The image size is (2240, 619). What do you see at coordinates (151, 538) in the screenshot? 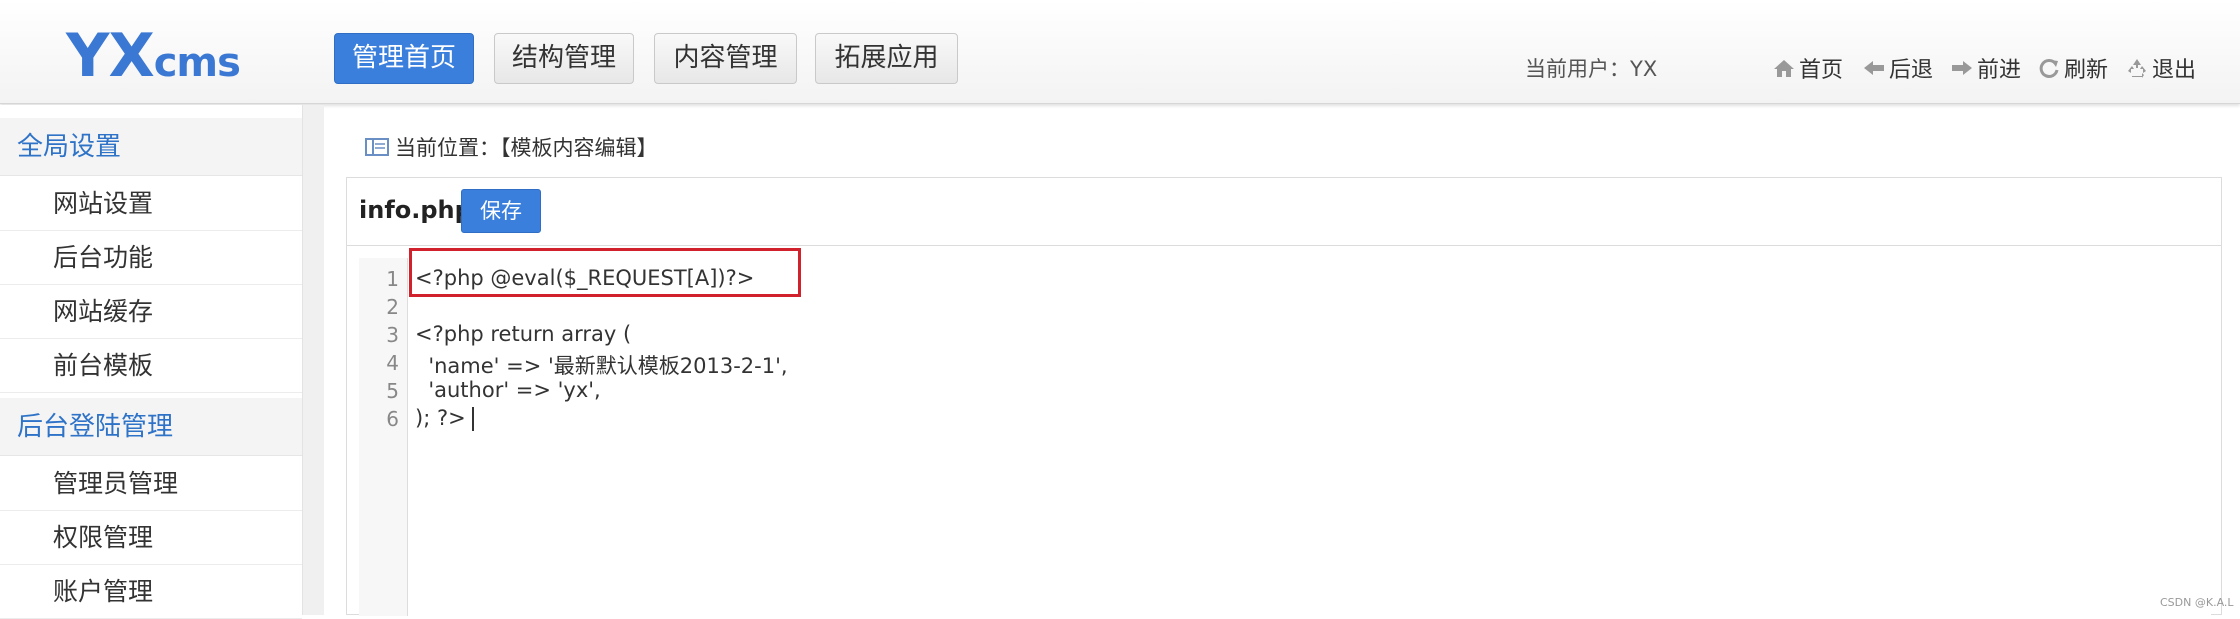
I see `sidebar-item-permission-management: 权限管理` at bounding box center [151, 538].